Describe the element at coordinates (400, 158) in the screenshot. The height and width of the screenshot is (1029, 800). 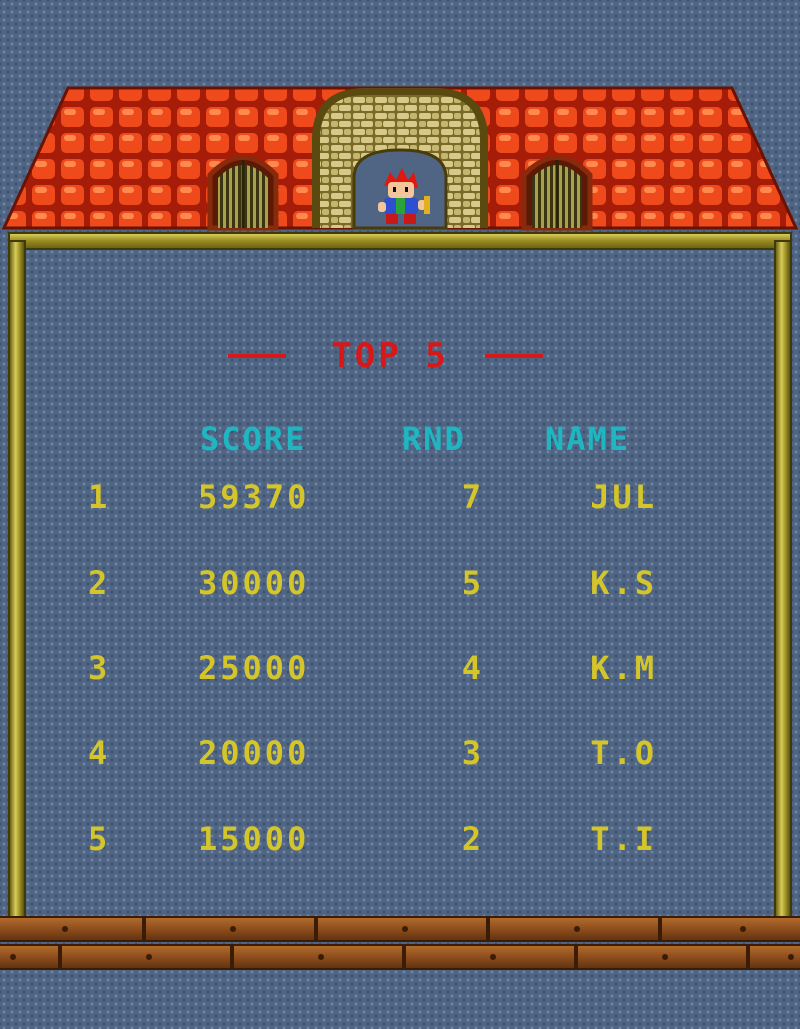
I see `house-roof` at that location.